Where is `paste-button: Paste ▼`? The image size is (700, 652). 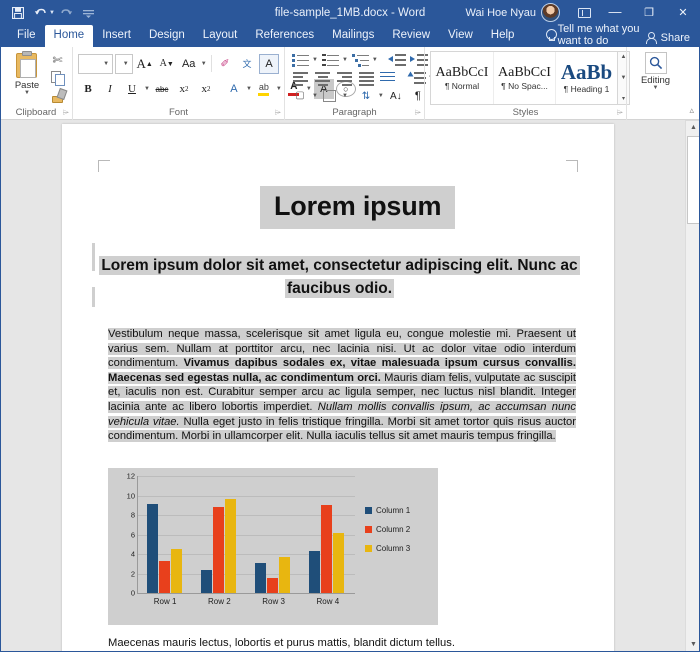 paste-button: Paste ▼ is located at coordinates (27, 76).